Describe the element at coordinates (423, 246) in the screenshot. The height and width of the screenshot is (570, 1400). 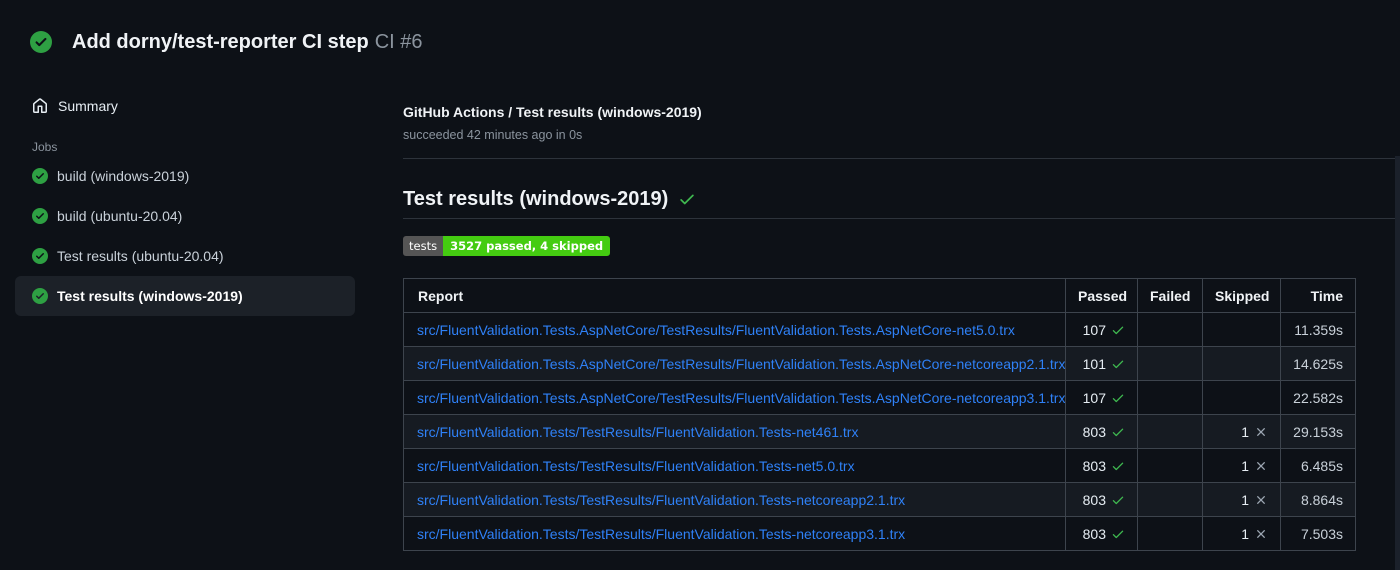
I see `tests-badge-label: tests` at that location.